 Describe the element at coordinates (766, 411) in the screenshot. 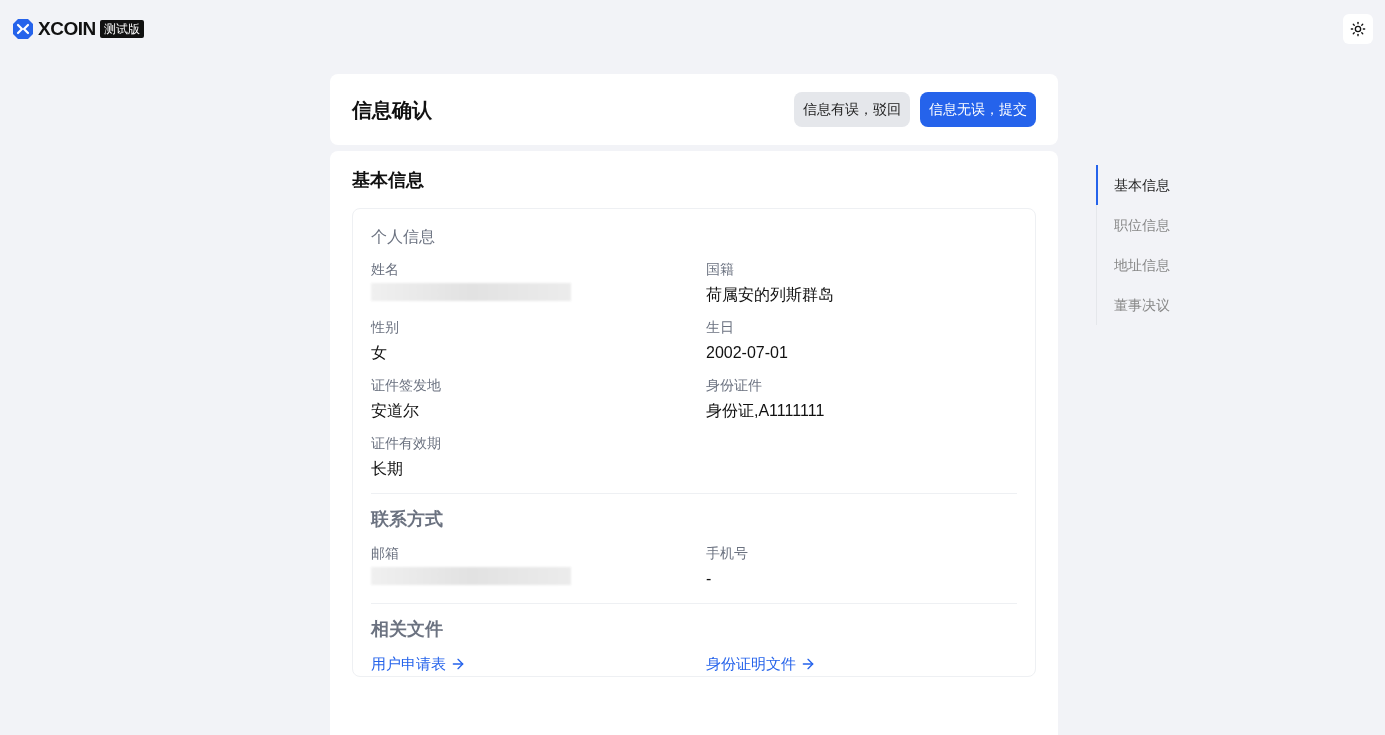

I see `field-value: 身份证,A1111111` at that location.